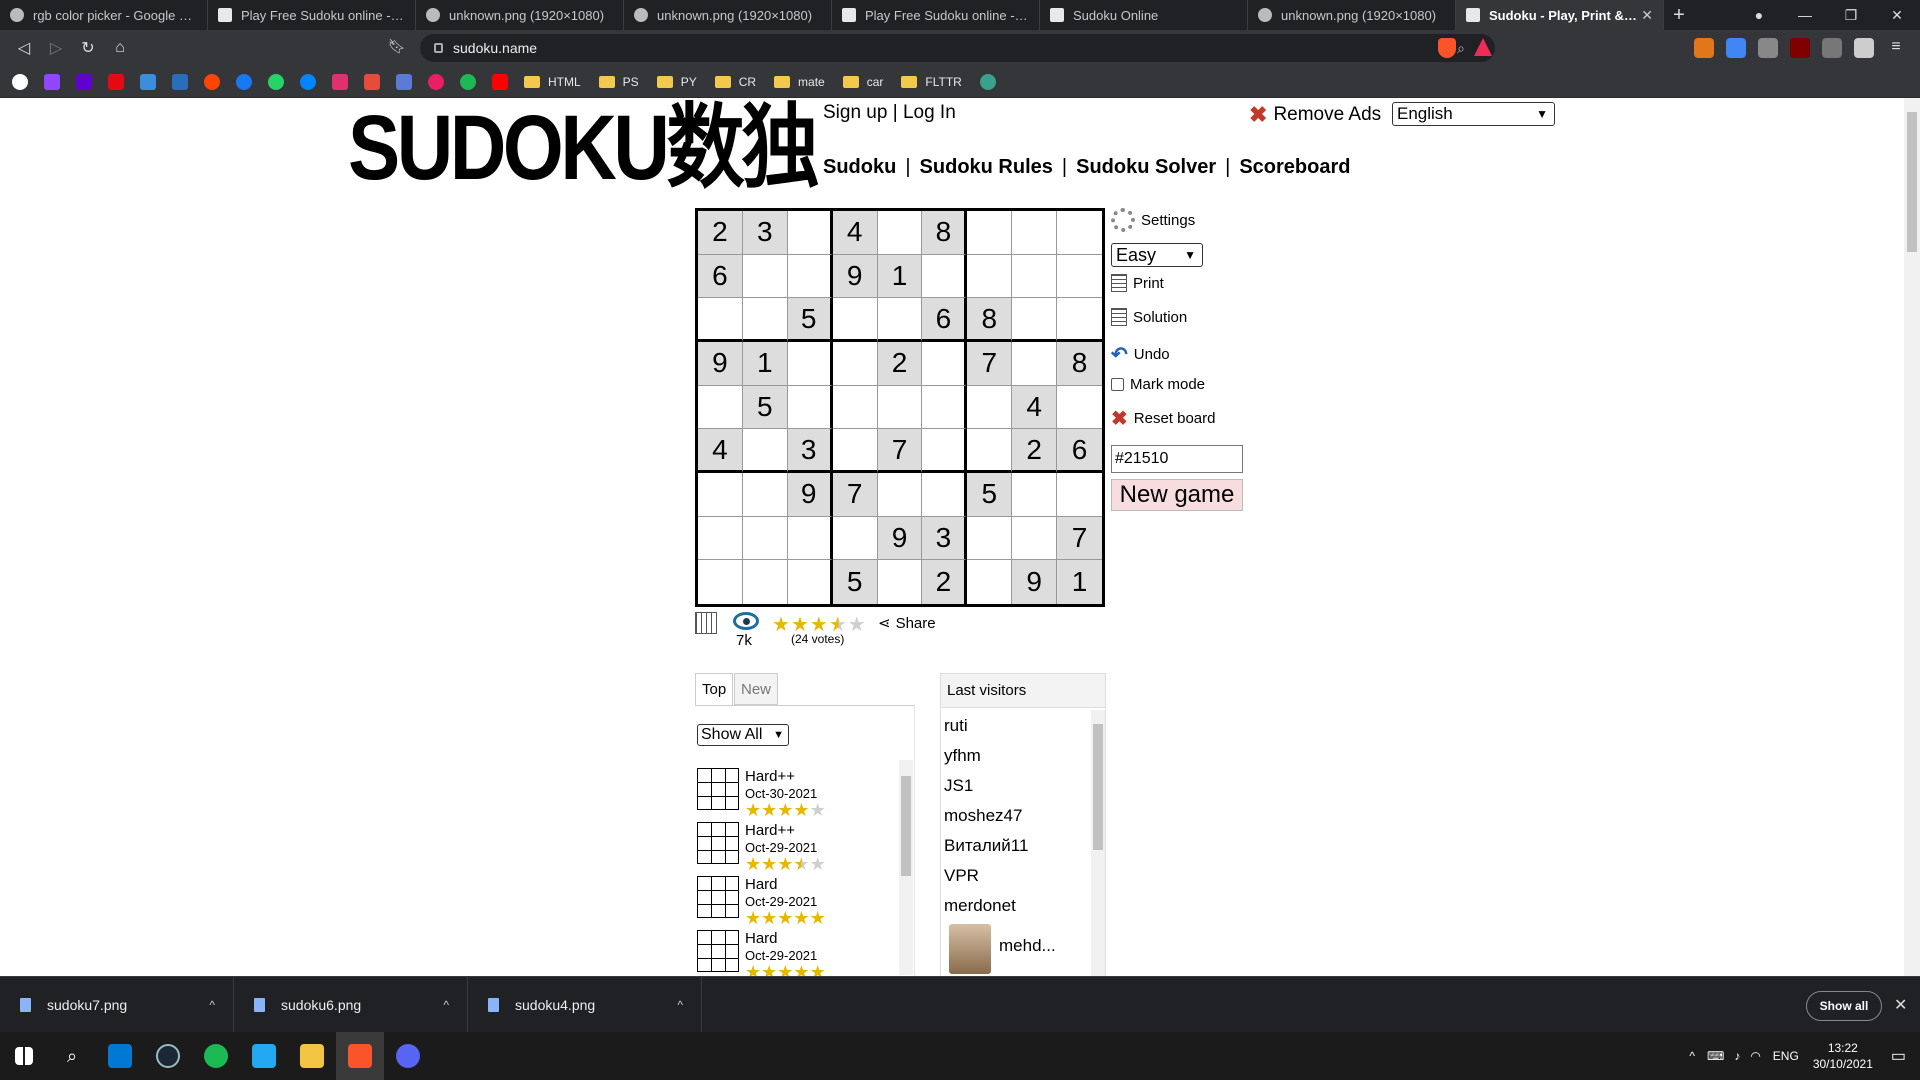 The height and width of the screenshot is (1080, 1920). What do you see at coordinates (1117, 384) in the screenshot?
I see `mark-mode-checkbox` at bounding box center [1117, 384].